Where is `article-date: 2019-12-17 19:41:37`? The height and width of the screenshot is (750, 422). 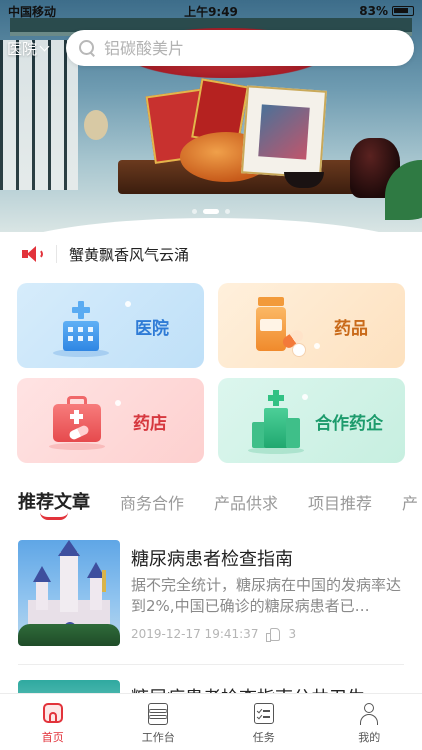
article-date: 2019-12-17 19:41:37 is located at coordinates (195, 634).